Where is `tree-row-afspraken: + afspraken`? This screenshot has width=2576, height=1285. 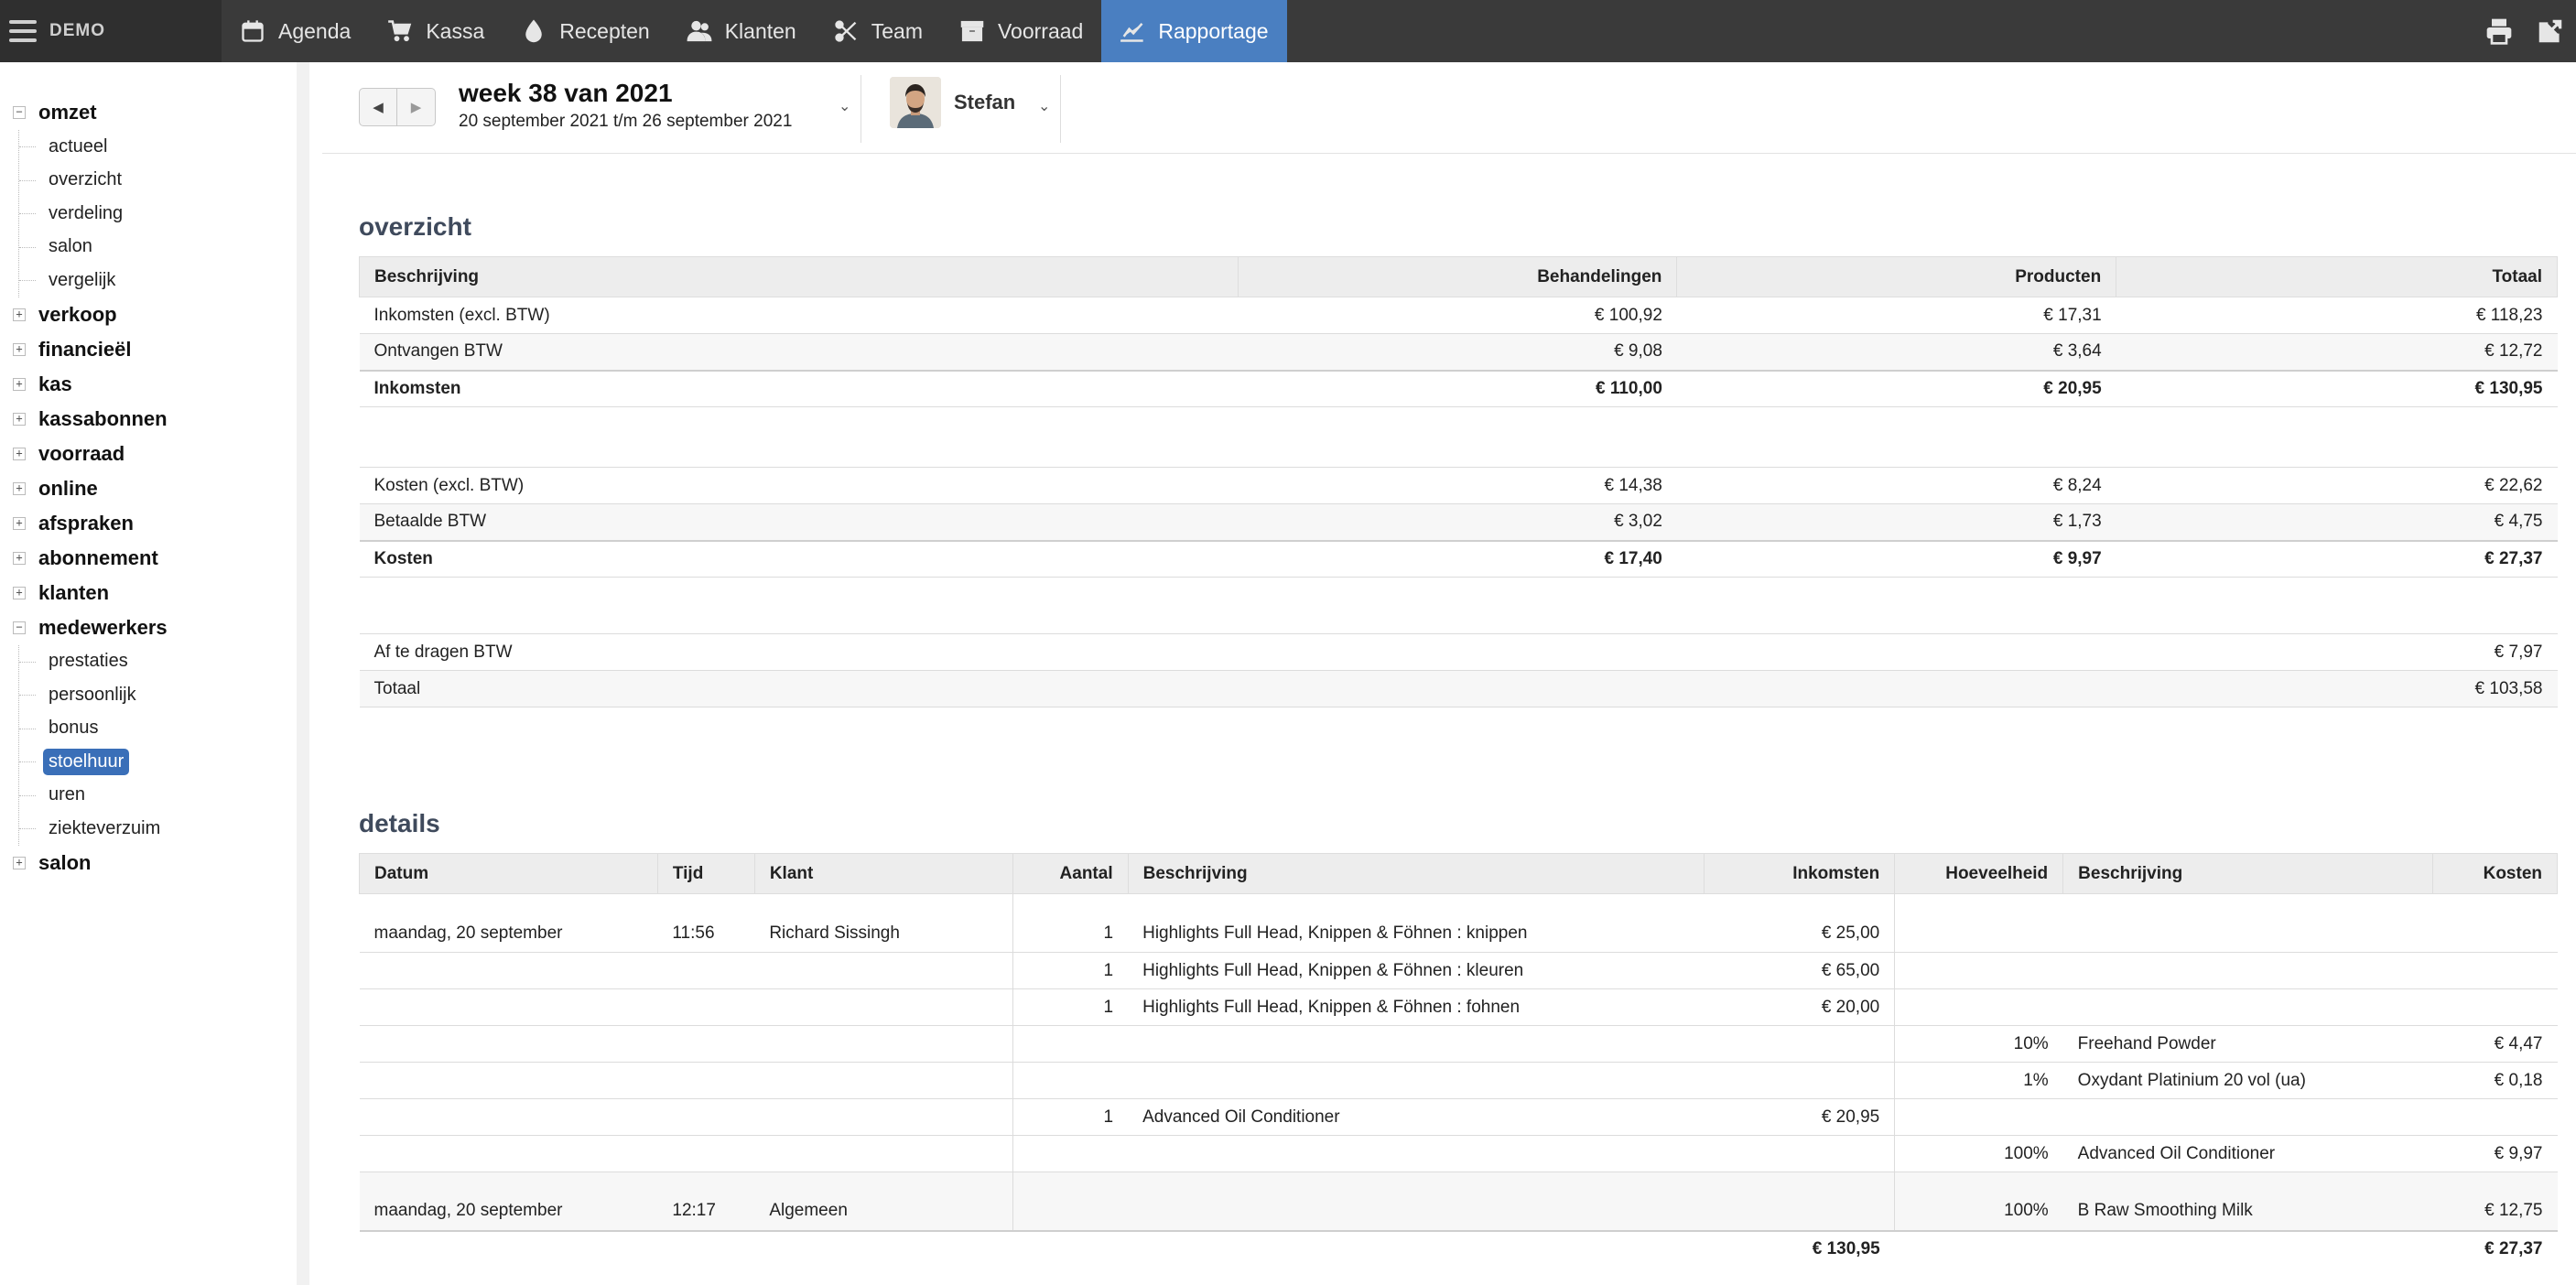
tree-row-afspraken: + afspraken is located at coordinates (155, 523).